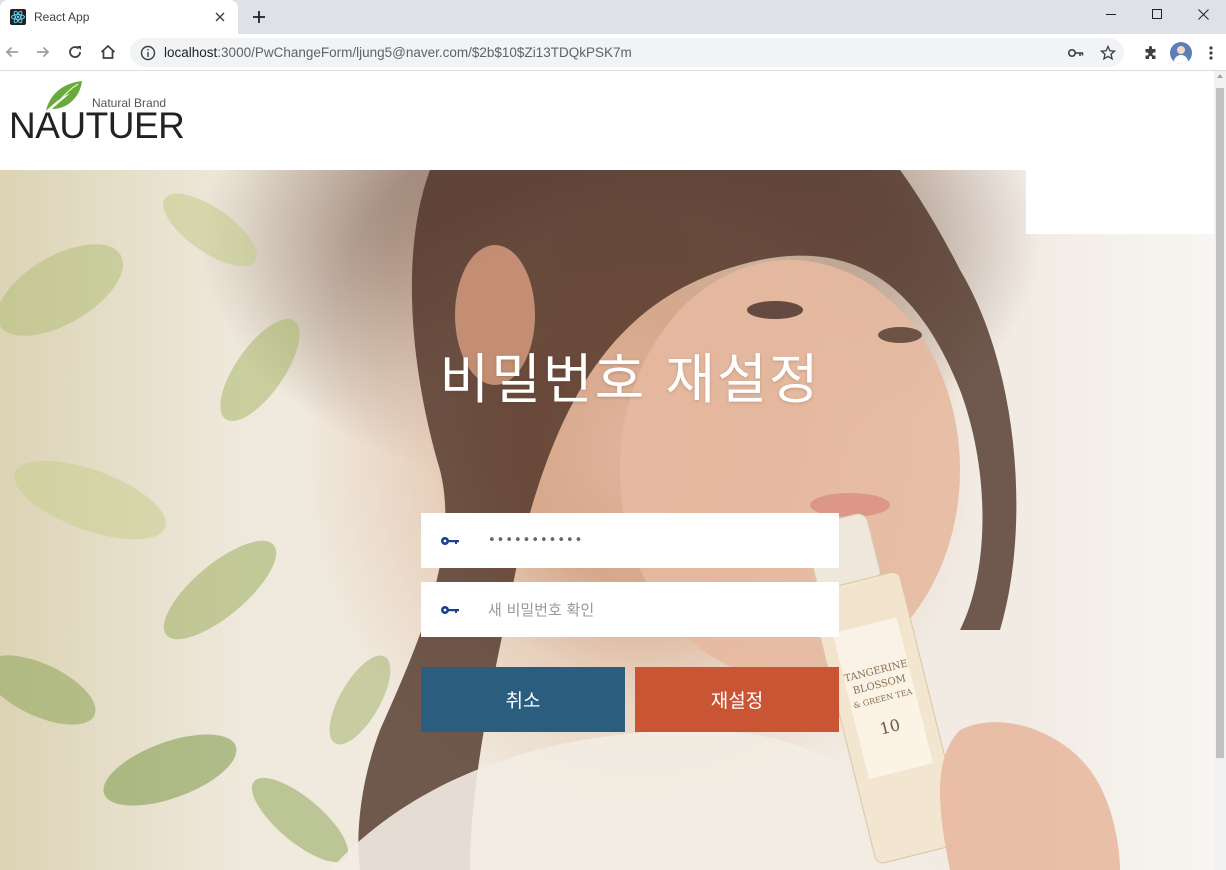 The width and height of the screenshot is (1226, 870). I want to click on site-header: Natural Brand NAUTUER, so click(607, 120).